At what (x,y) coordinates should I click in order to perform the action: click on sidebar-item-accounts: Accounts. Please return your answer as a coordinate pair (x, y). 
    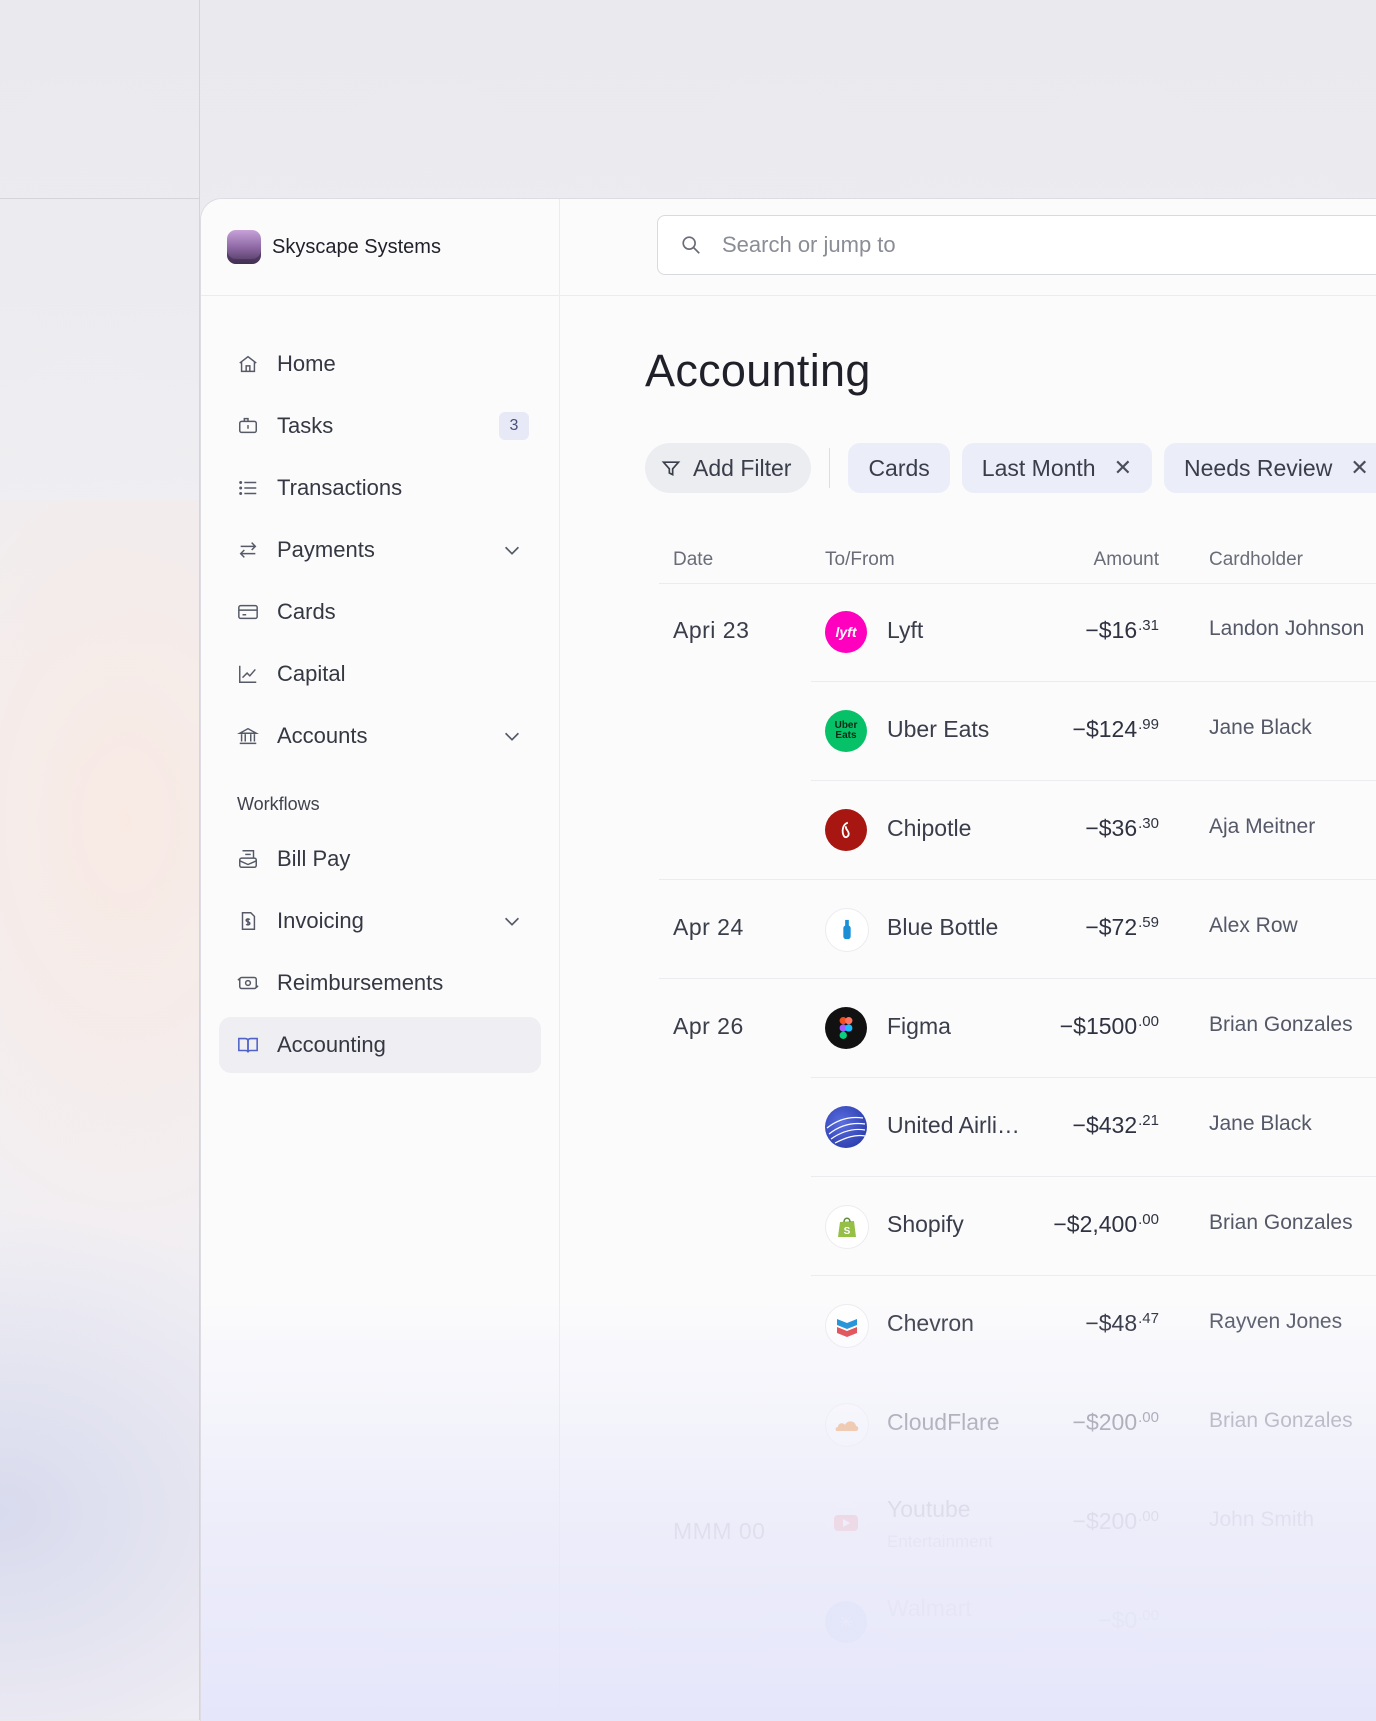
    Looking at the image, I should click on (380, 736).